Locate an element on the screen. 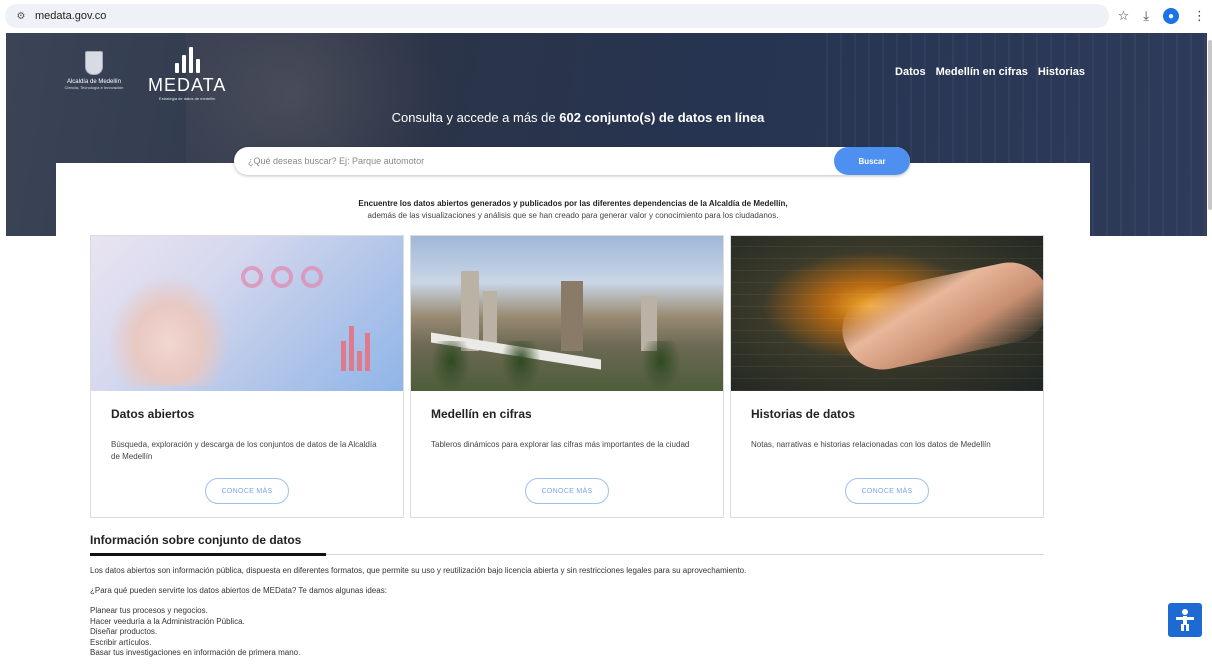 The height and width of the screenshot is (664, 1212). star-icon: ☆ is located at coordinates (1124, 16).